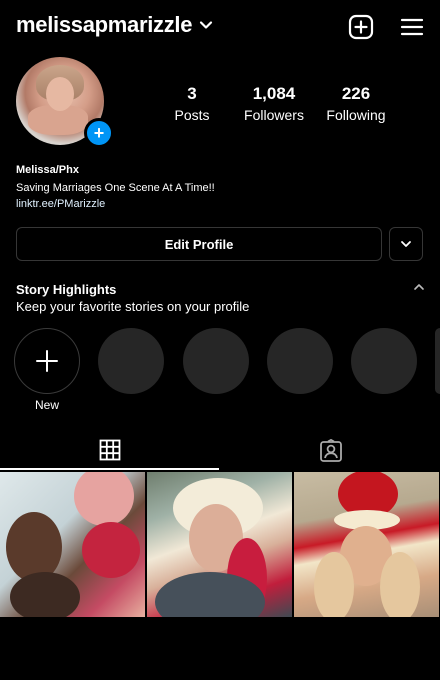  Describe the element at coordinates (60, 204) in the screenshot. I see `bio-link: linktr.ee/PMarizzle` at that location.